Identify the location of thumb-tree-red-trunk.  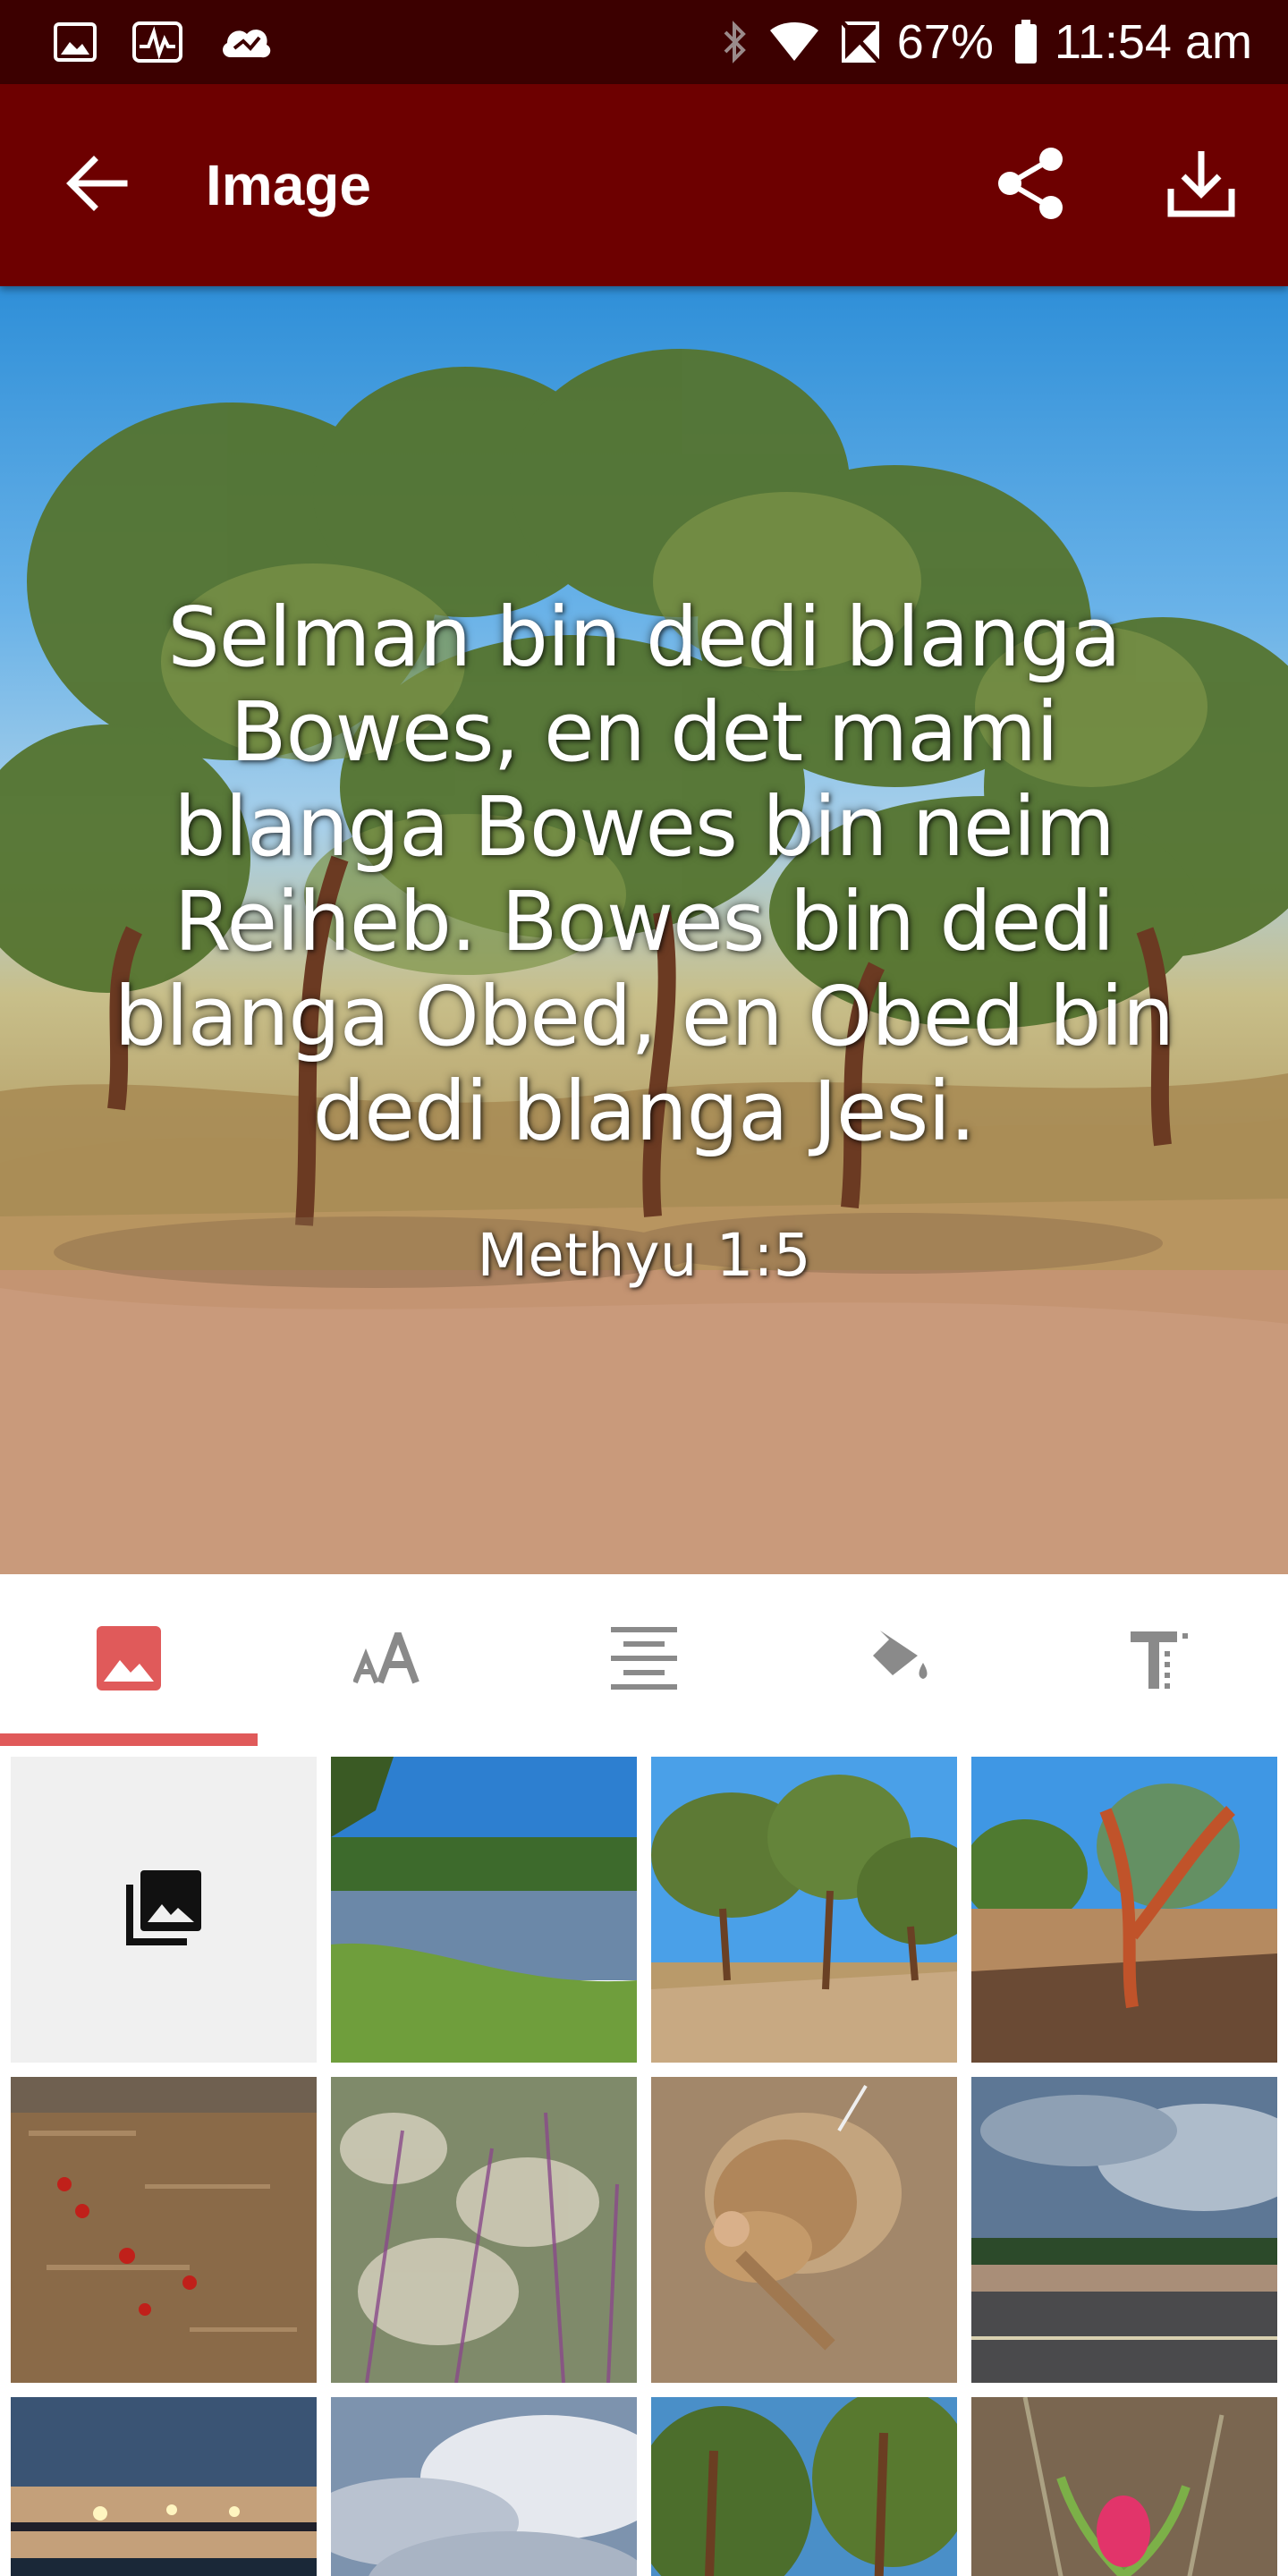
(1124, 1910).